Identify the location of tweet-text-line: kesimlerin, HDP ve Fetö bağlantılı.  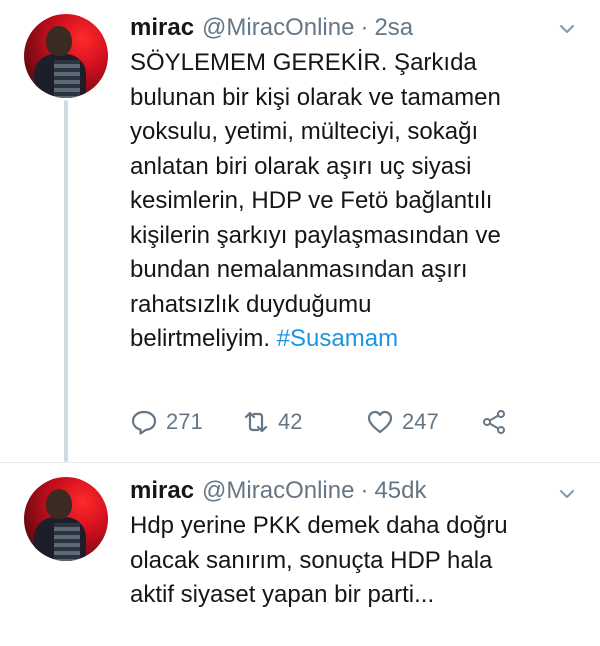
(311, 200).